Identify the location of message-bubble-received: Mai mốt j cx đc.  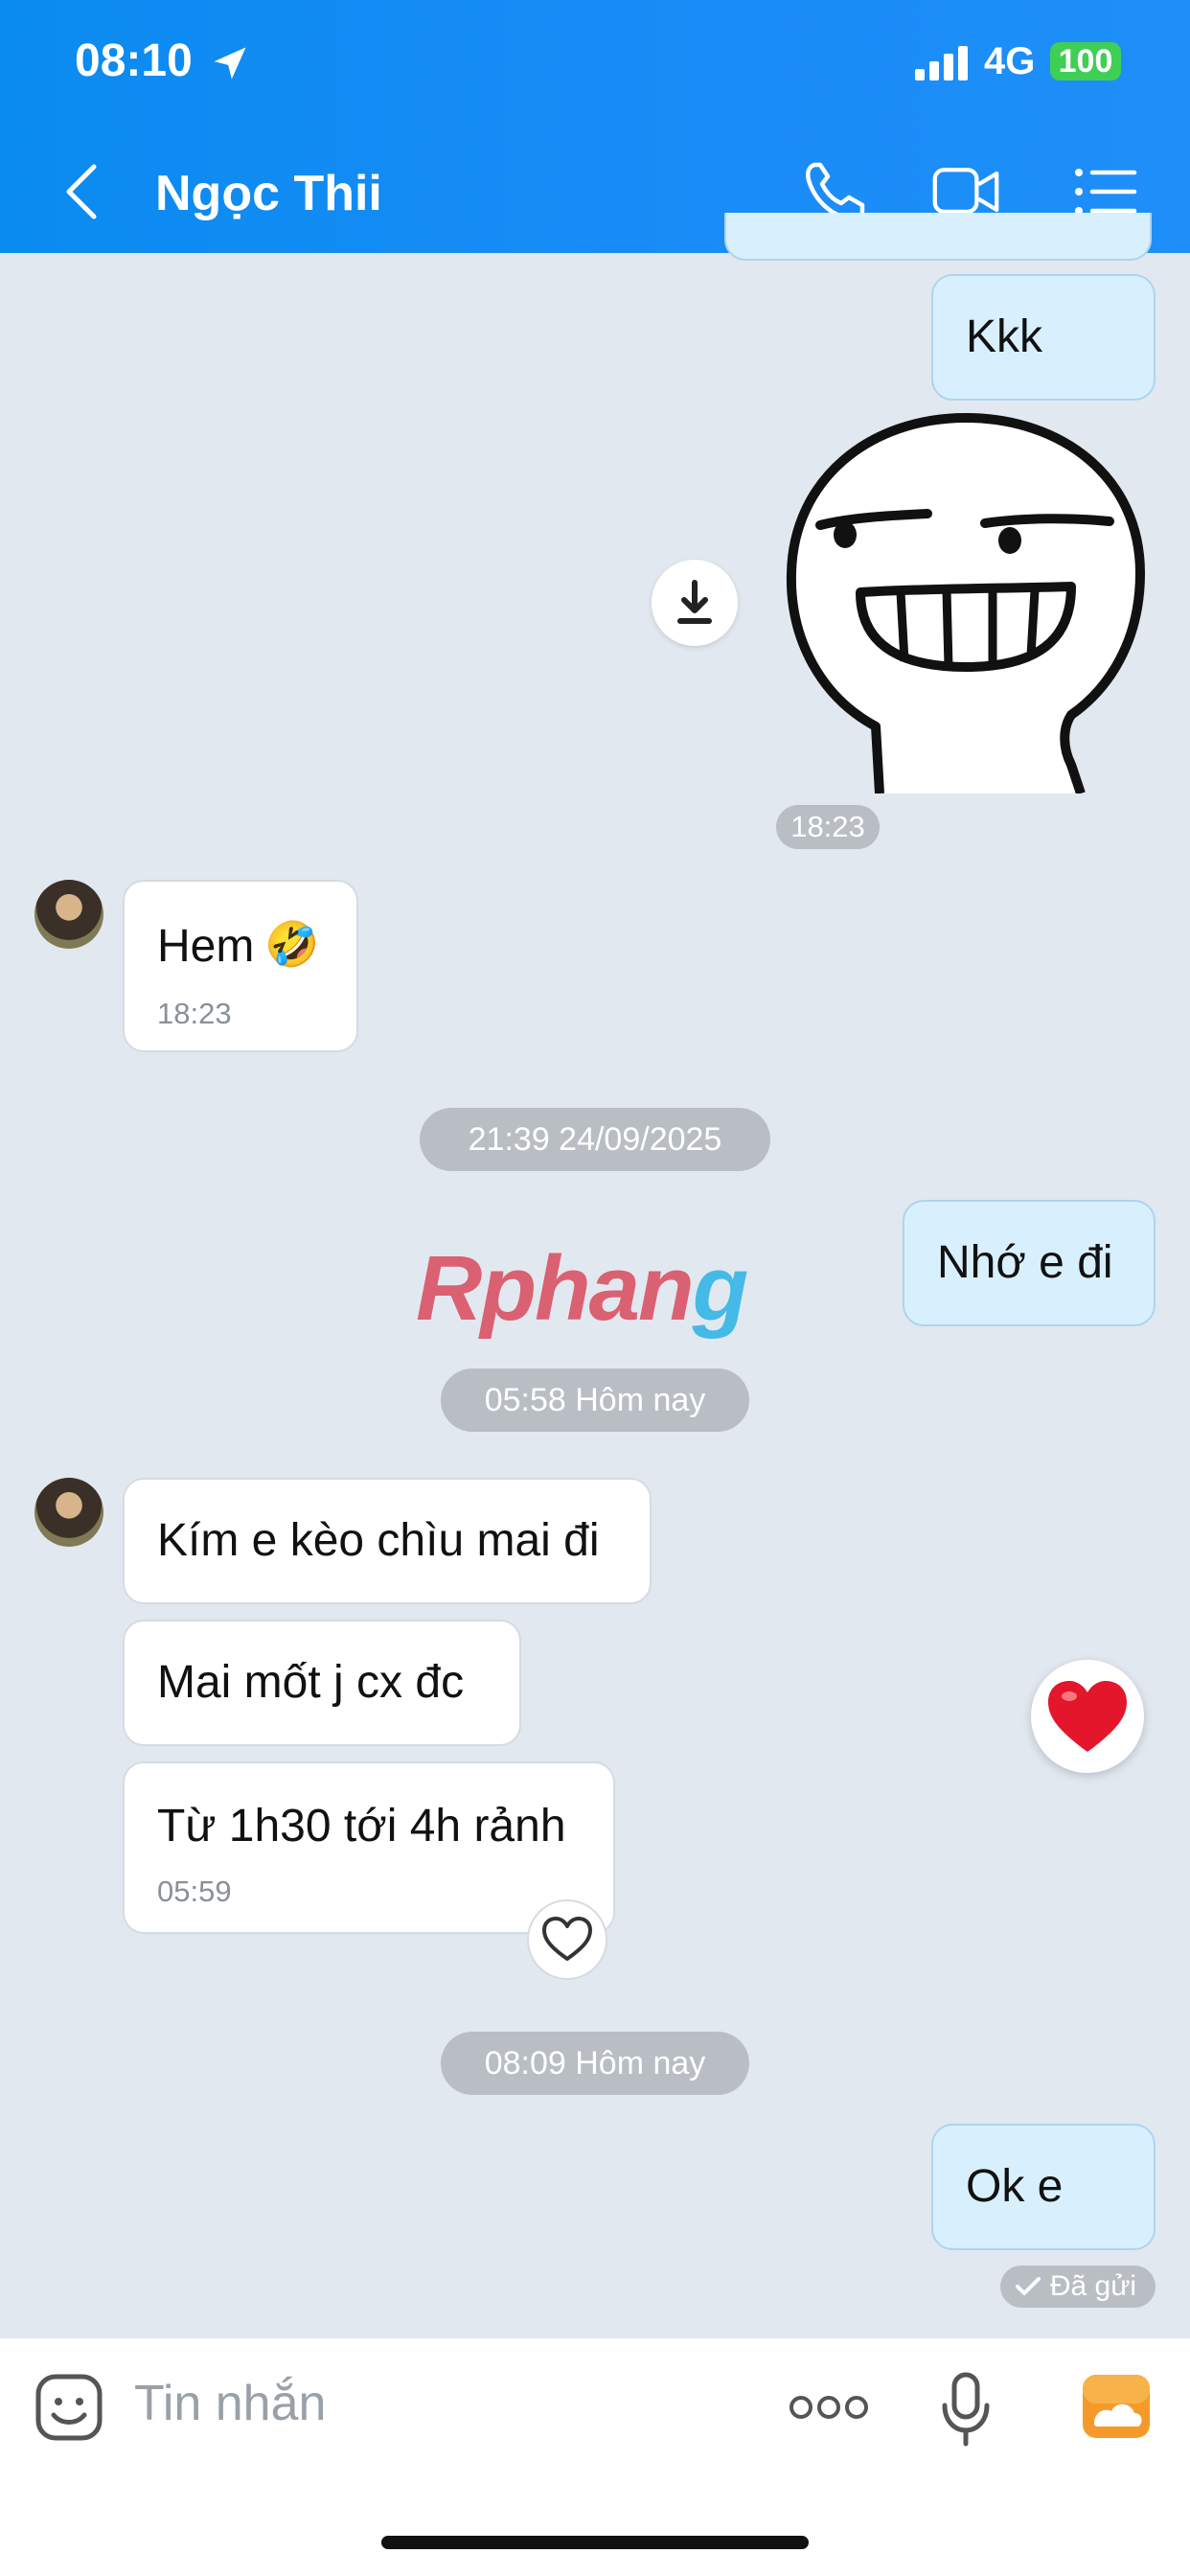
(322, 1683).